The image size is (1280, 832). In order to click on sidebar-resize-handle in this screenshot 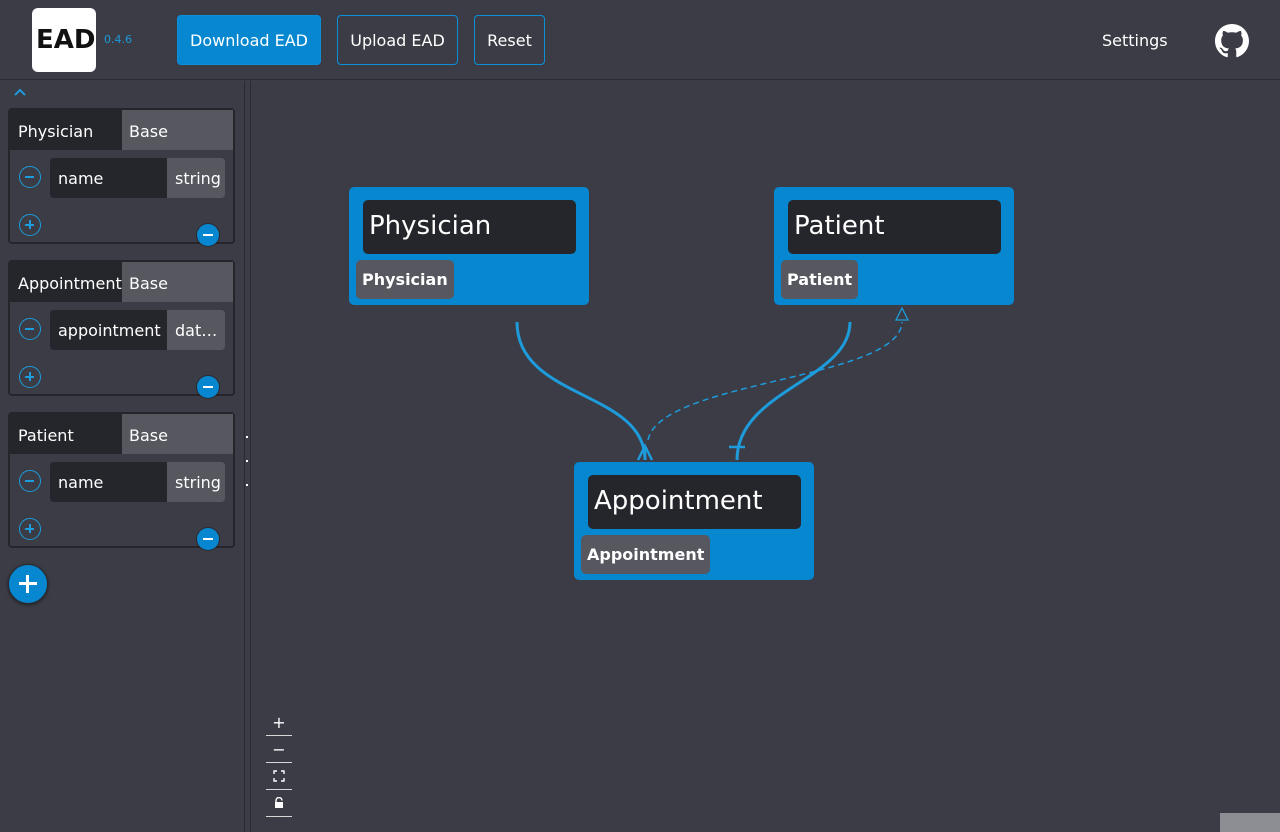, I will do `click(247, 456)`.